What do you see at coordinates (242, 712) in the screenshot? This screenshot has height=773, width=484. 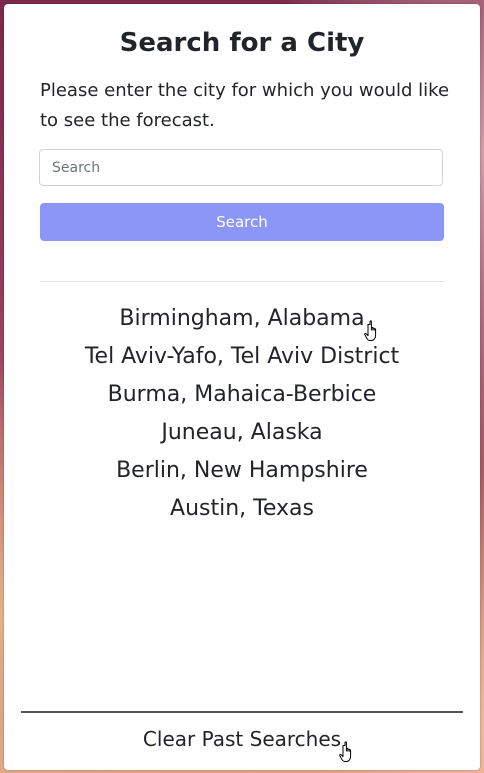 I see `footer-divider` at bounding box center [242, 712].